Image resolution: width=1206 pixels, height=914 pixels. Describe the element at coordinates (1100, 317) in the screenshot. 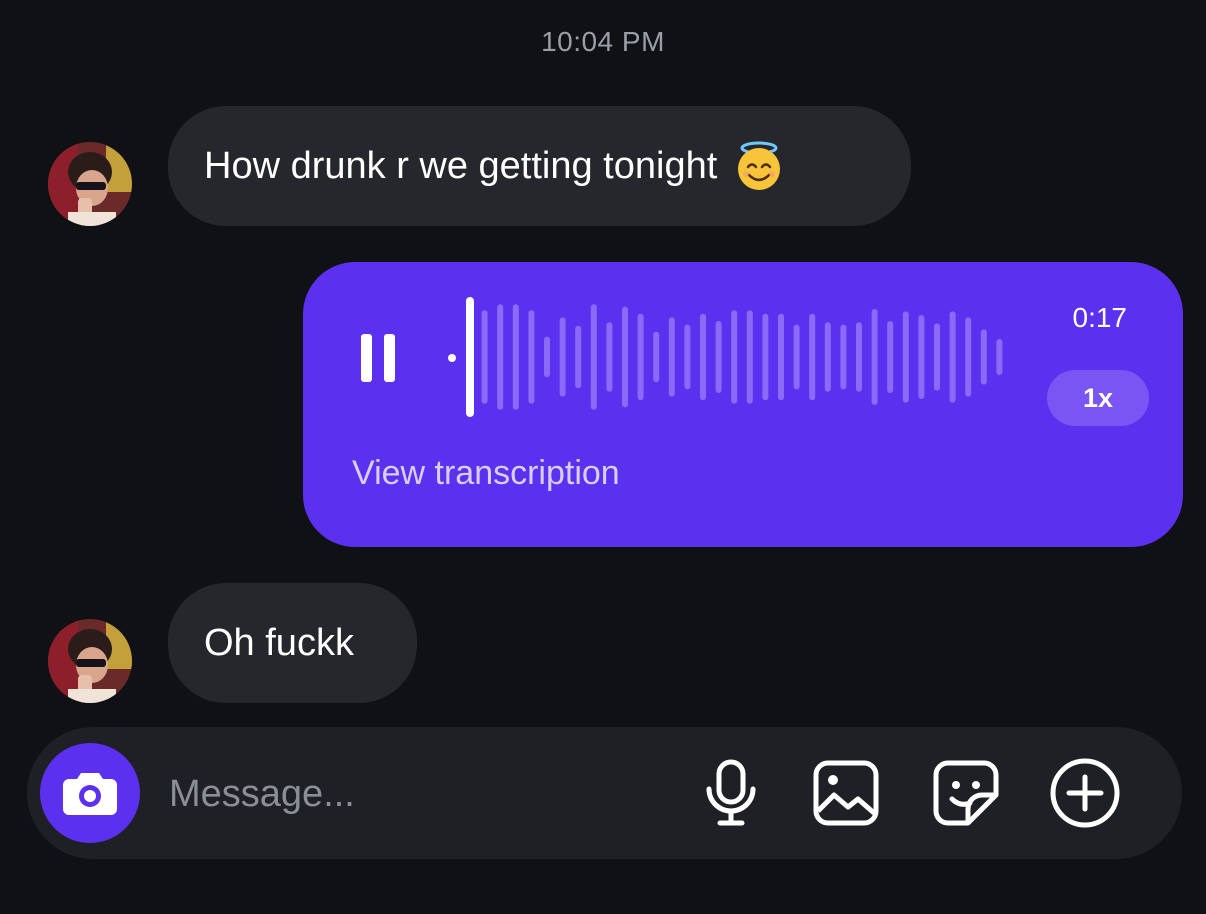

I see `voice-duration: 0:17` at that location.